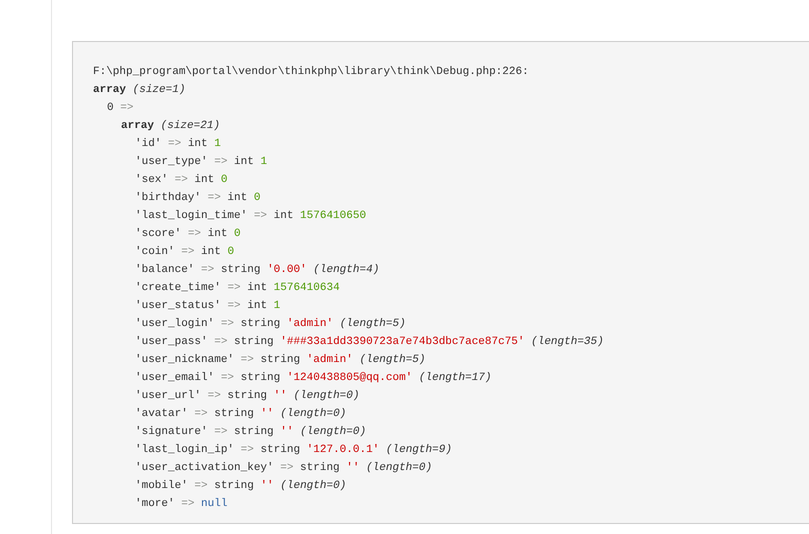 The height and width of the screenshot is (534, 809). What do you see at coordinates (241, 414) in the screenshot?
I see `code-line: 'avatar' => string '' (length=0)` at bounding box center [241, 414].